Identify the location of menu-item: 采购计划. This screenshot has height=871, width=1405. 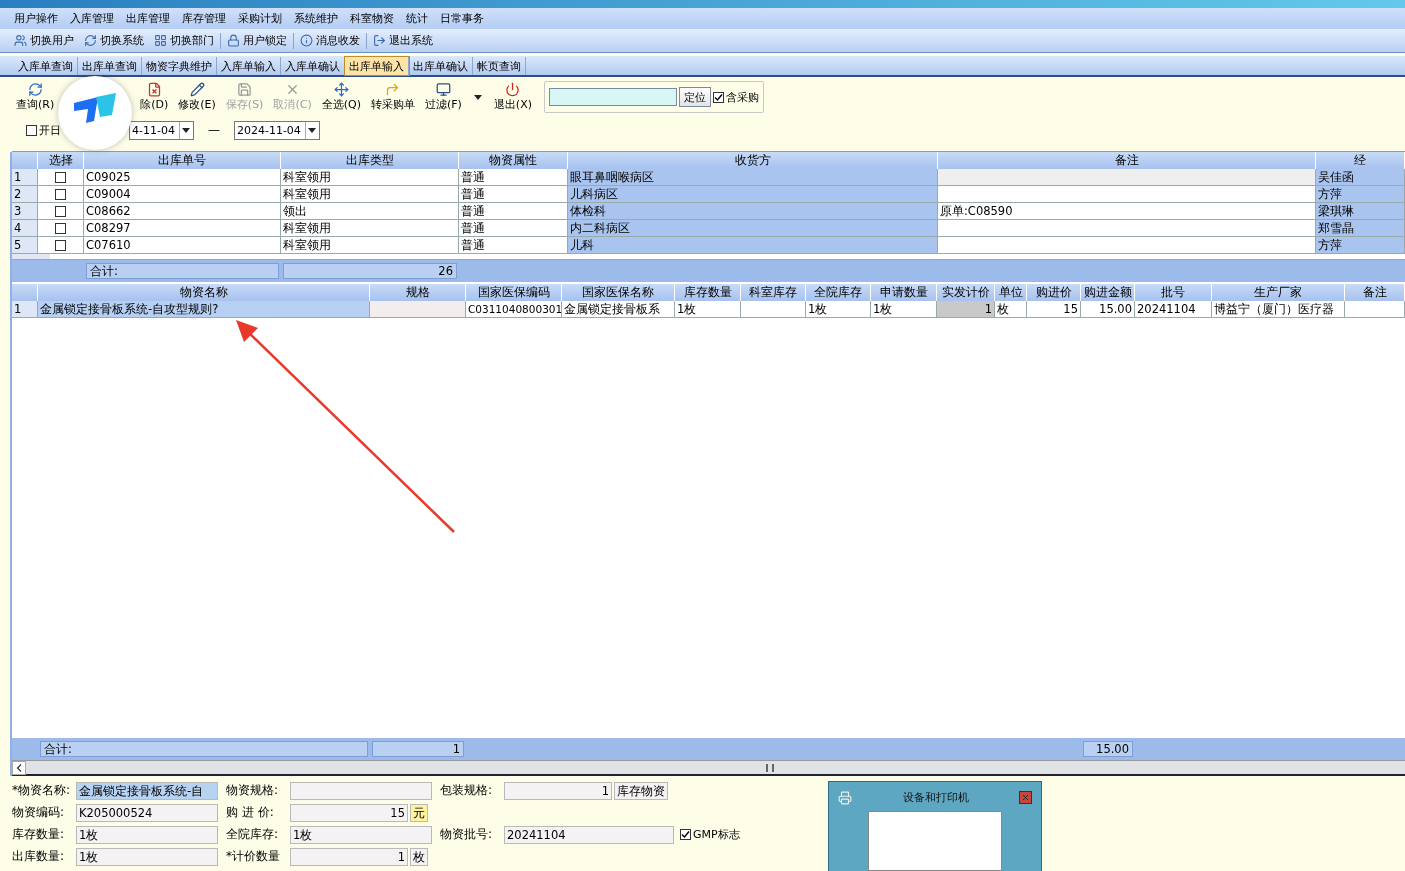
(260, 18).